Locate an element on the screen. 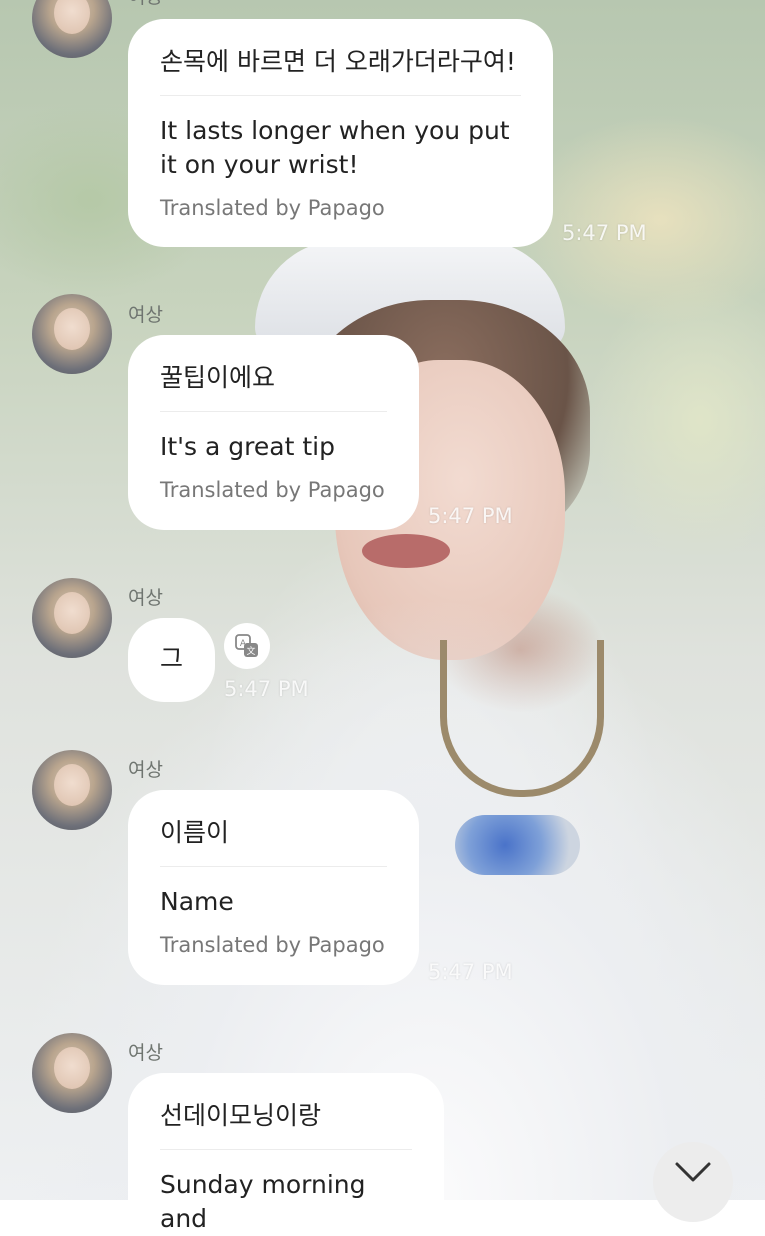  message-bubble: 그 is located at coordinates (171, 660).